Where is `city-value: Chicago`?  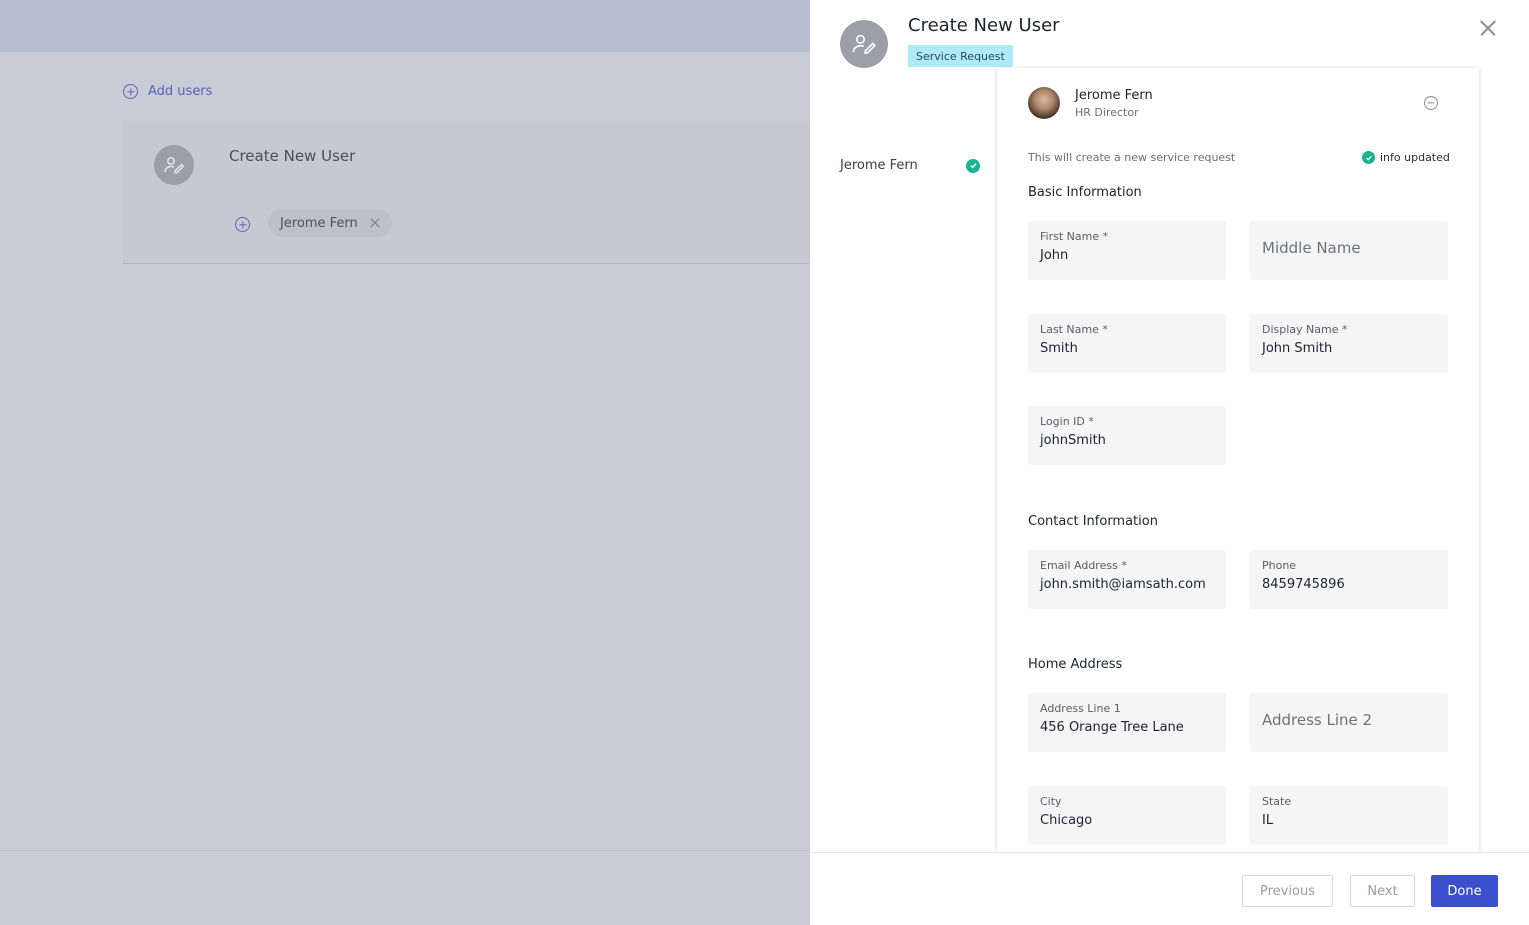
city-value: Chicago is located at coordinates (1066, 820).